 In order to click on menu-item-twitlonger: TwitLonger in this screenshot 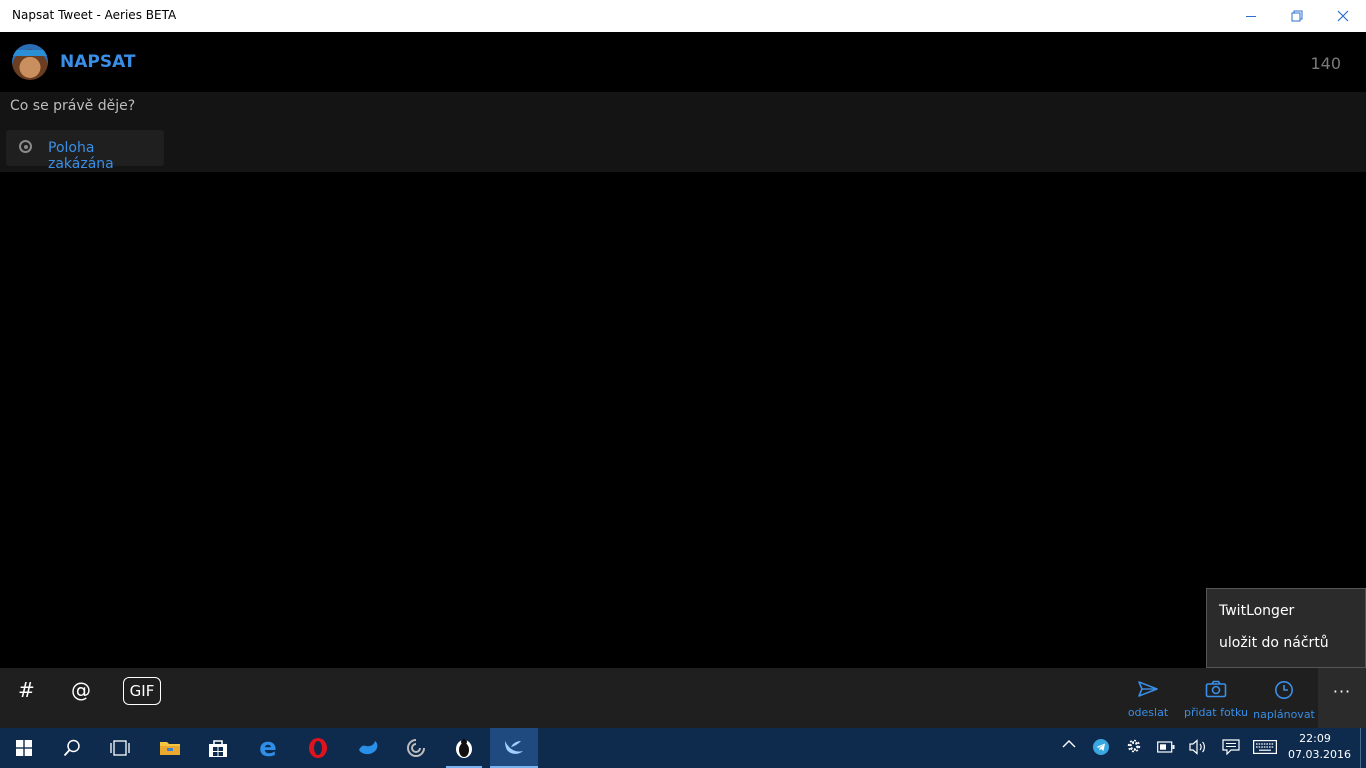, I will do `click(1256, 611)`.